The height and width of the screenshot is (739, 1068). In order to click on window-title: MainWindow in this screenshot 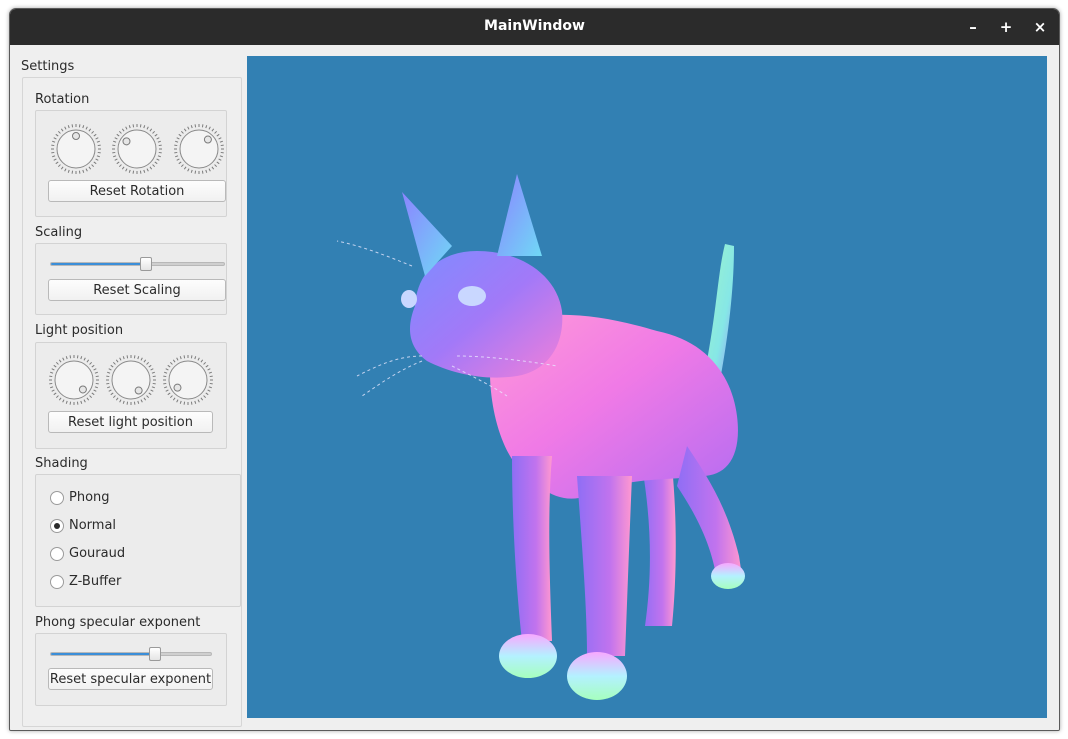, I will do `click(534, 26)`.